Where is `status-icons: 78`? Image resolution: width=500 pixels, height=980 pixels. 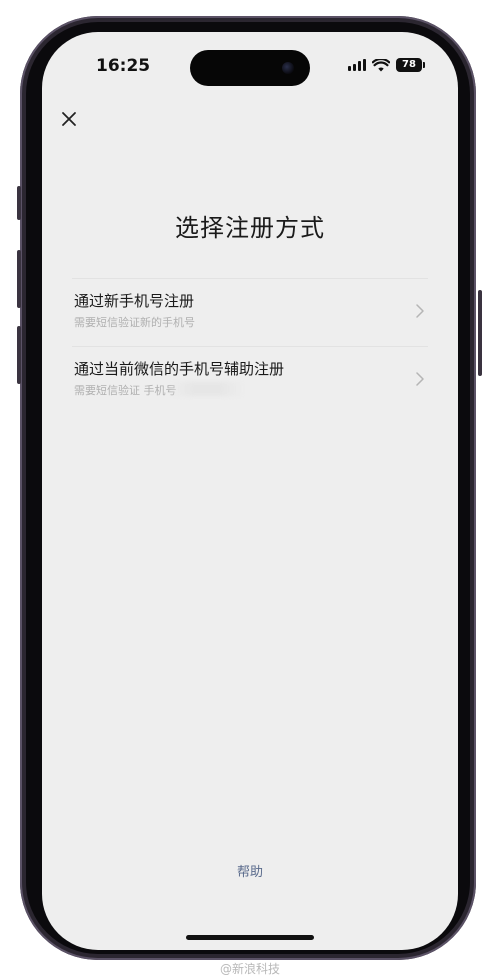 status-icons: 78 is located at coordinates (386, 65).